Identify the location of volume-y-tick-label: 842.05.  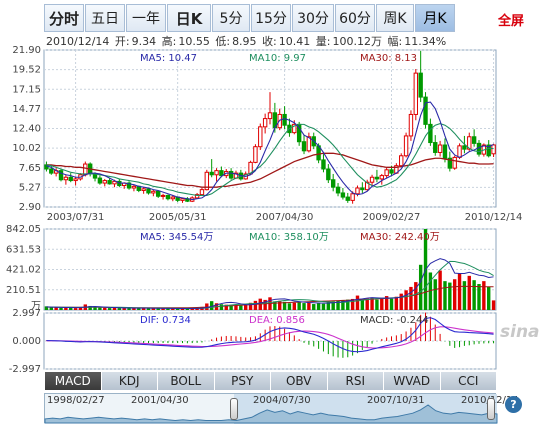
(23, 229).